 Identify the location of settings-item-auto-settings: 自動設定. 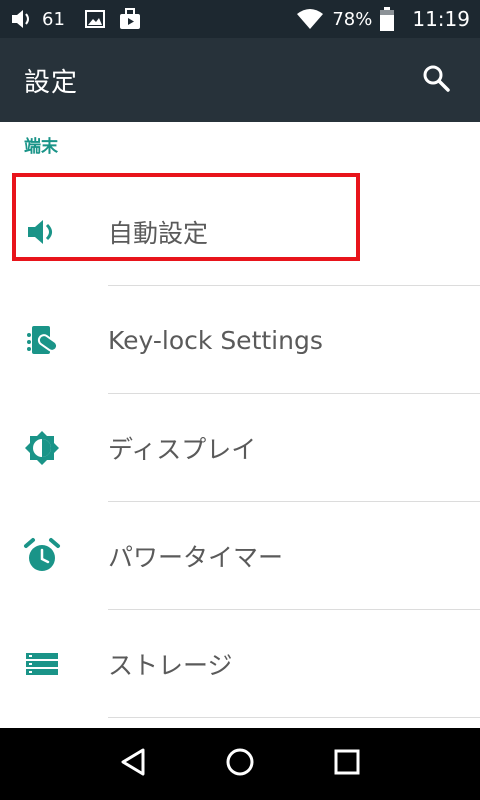
(240, 232).